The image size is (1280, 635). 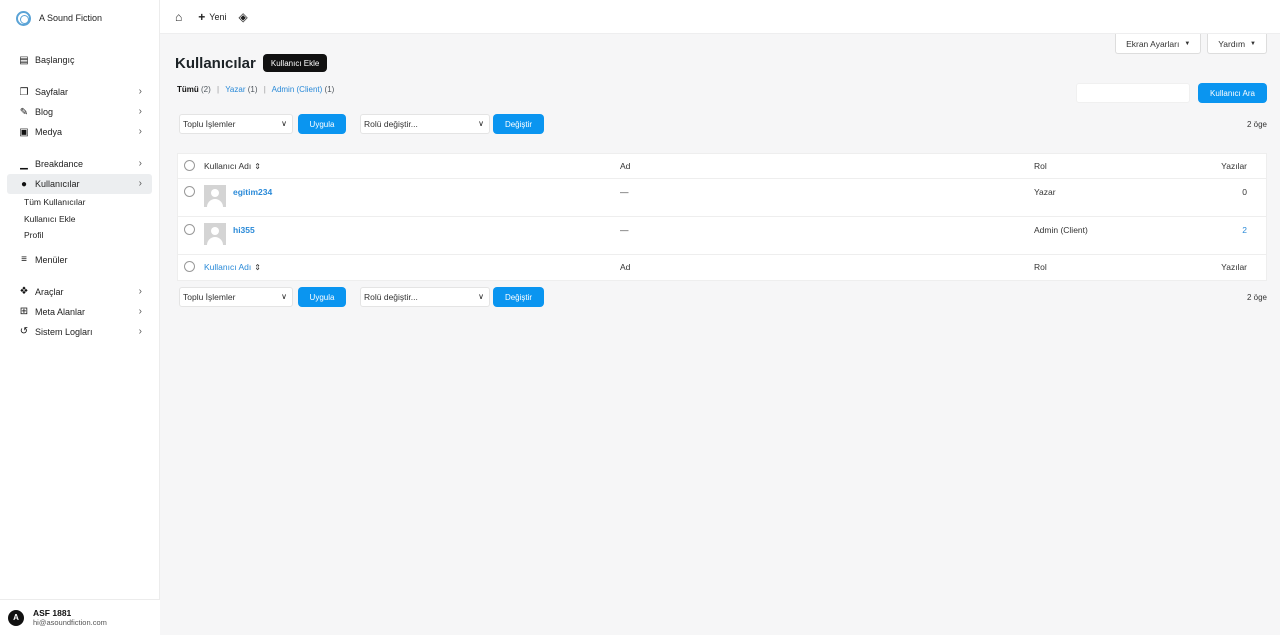 I want to click on sidebar-item-media: ▣ Medya ›, so click(x=79, y=132).